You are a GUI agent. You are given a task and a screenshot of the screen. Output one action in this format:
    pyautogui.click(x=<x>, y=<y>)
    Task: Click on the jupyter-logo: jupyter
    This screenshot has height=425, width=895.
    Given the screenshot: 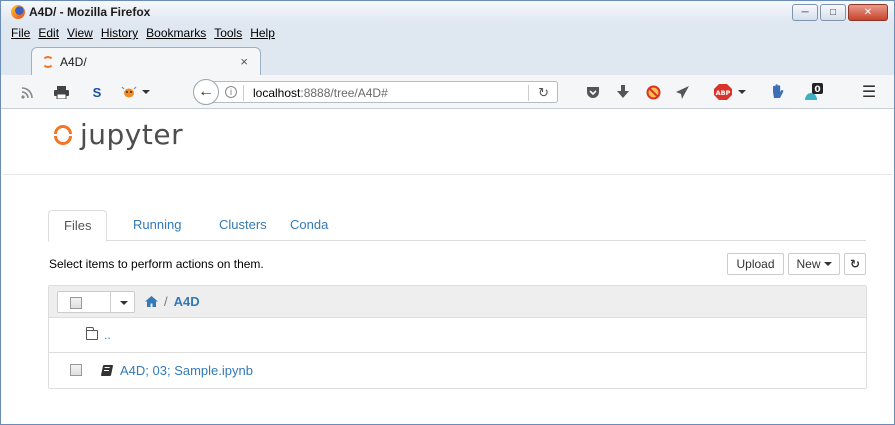 What is the action you would take?
    pyautogui.click(x=117, y=134)
    